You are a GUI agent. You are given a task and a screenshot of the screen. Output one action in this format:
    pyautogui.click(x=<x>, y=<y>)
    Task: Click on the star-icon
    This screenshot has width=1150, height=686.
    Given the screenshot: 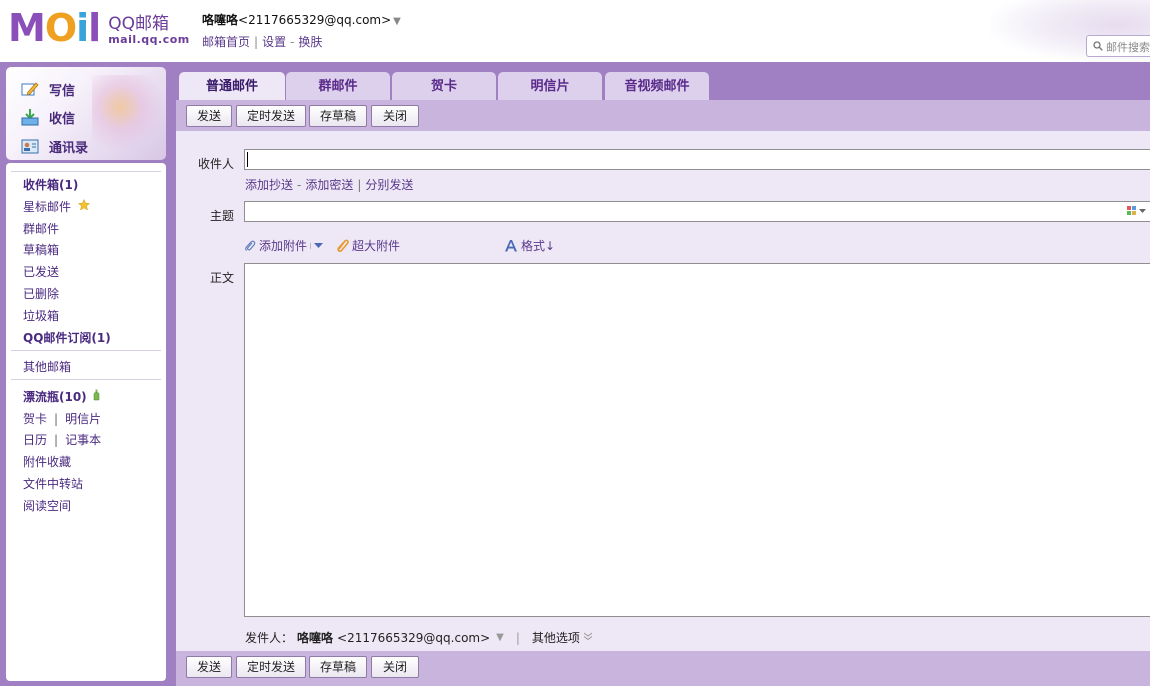 What is the action you would take?
    pyautogui.click(x=83, y=206)
    